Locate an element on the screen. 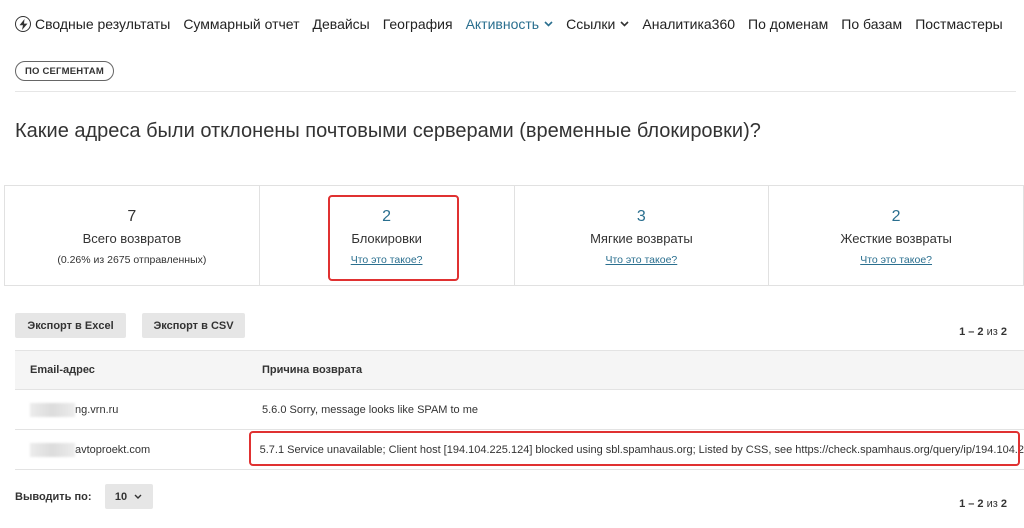  nav-item-by-bases: По базам is located at coordinates (871, 24).